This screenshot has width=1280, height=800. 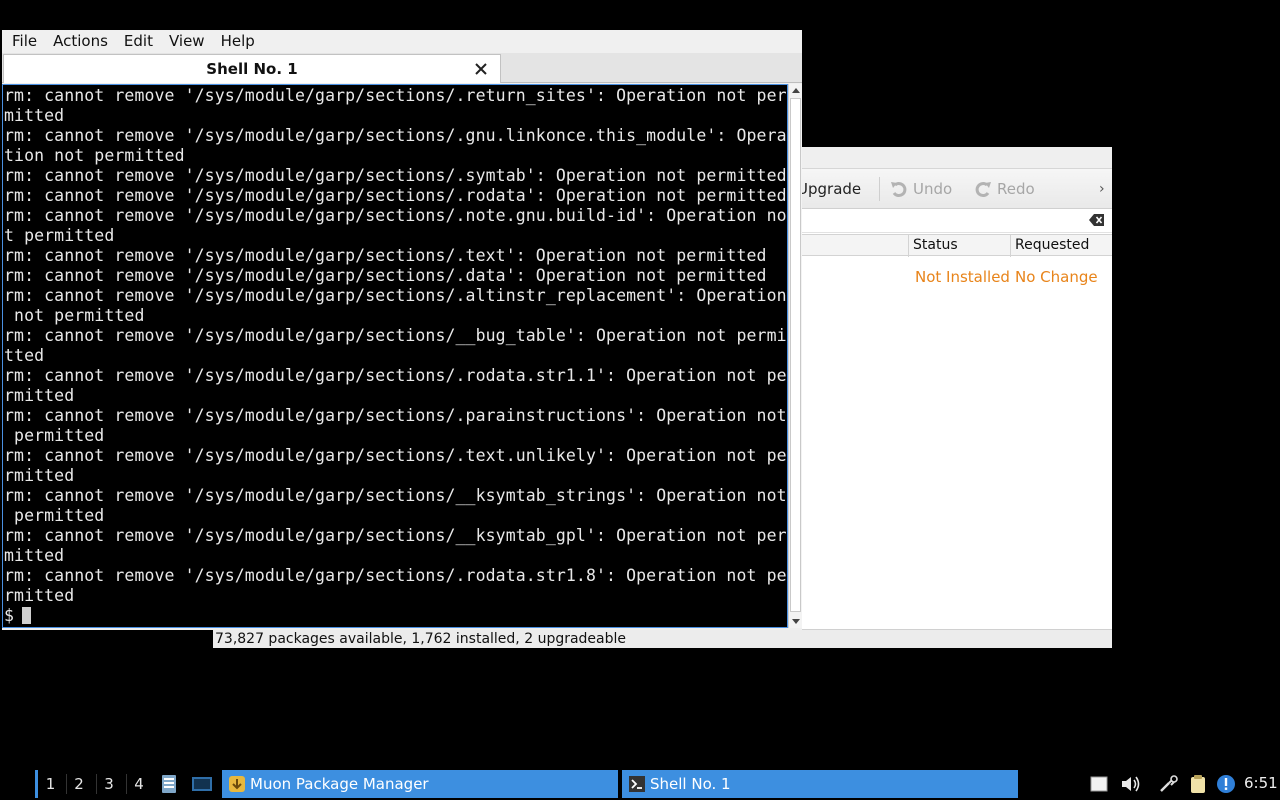 What do you see at coordinates (74, 315) in the screenshot?
I see `terminal-line: not permitted` at bounding box center [74, 315].